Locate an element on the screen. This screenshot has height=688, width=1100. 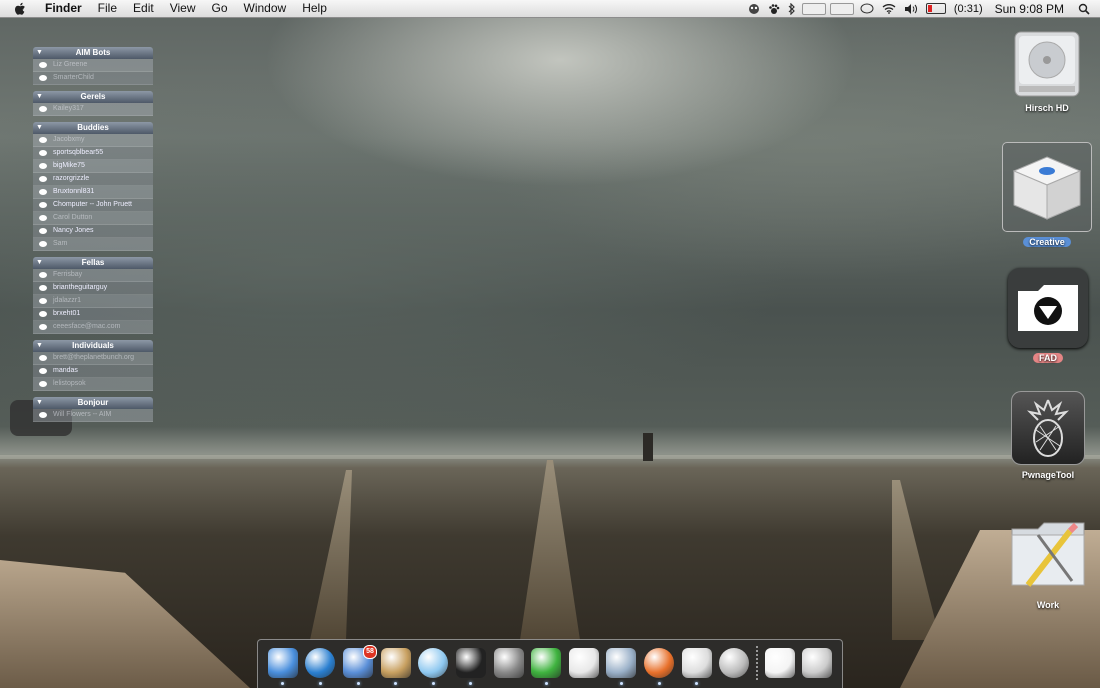
buddy-group-title: Individuals is located at coordinates (93, 345).